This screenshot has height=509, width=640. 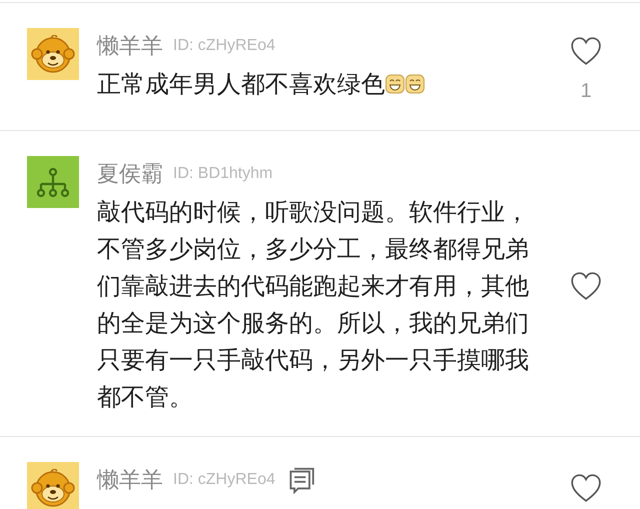 What do you see at coordinates (223, 174) in the screenshot?
I see `user-id: ID: BD1htyhm` at bounding box center [223, 174].